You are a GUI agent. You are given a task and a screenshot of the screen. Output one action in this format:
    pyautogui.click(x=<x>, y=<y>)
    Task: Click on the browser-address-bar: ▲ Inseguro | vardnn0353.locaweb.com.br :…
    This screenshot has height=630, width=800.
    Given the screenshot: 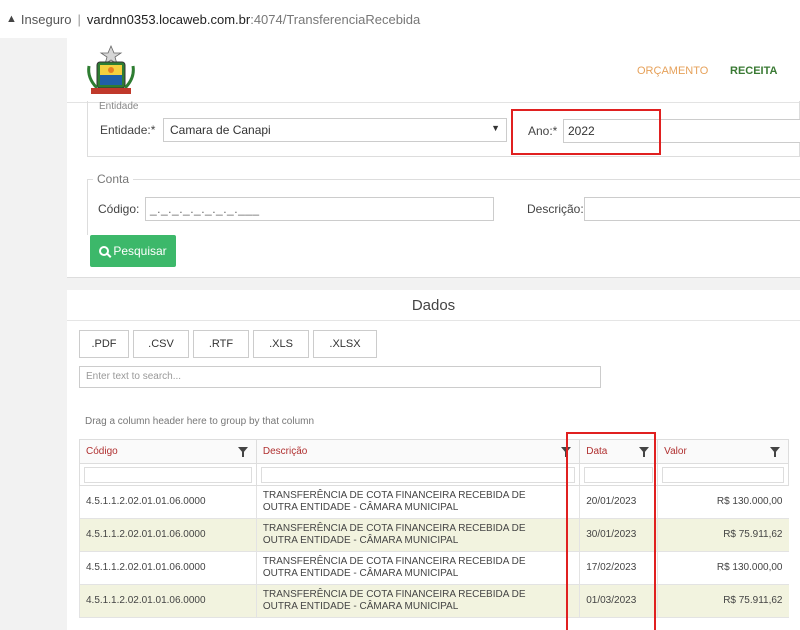 What is the action you would take?
    pyautogui.click(x=400, y=19)
    